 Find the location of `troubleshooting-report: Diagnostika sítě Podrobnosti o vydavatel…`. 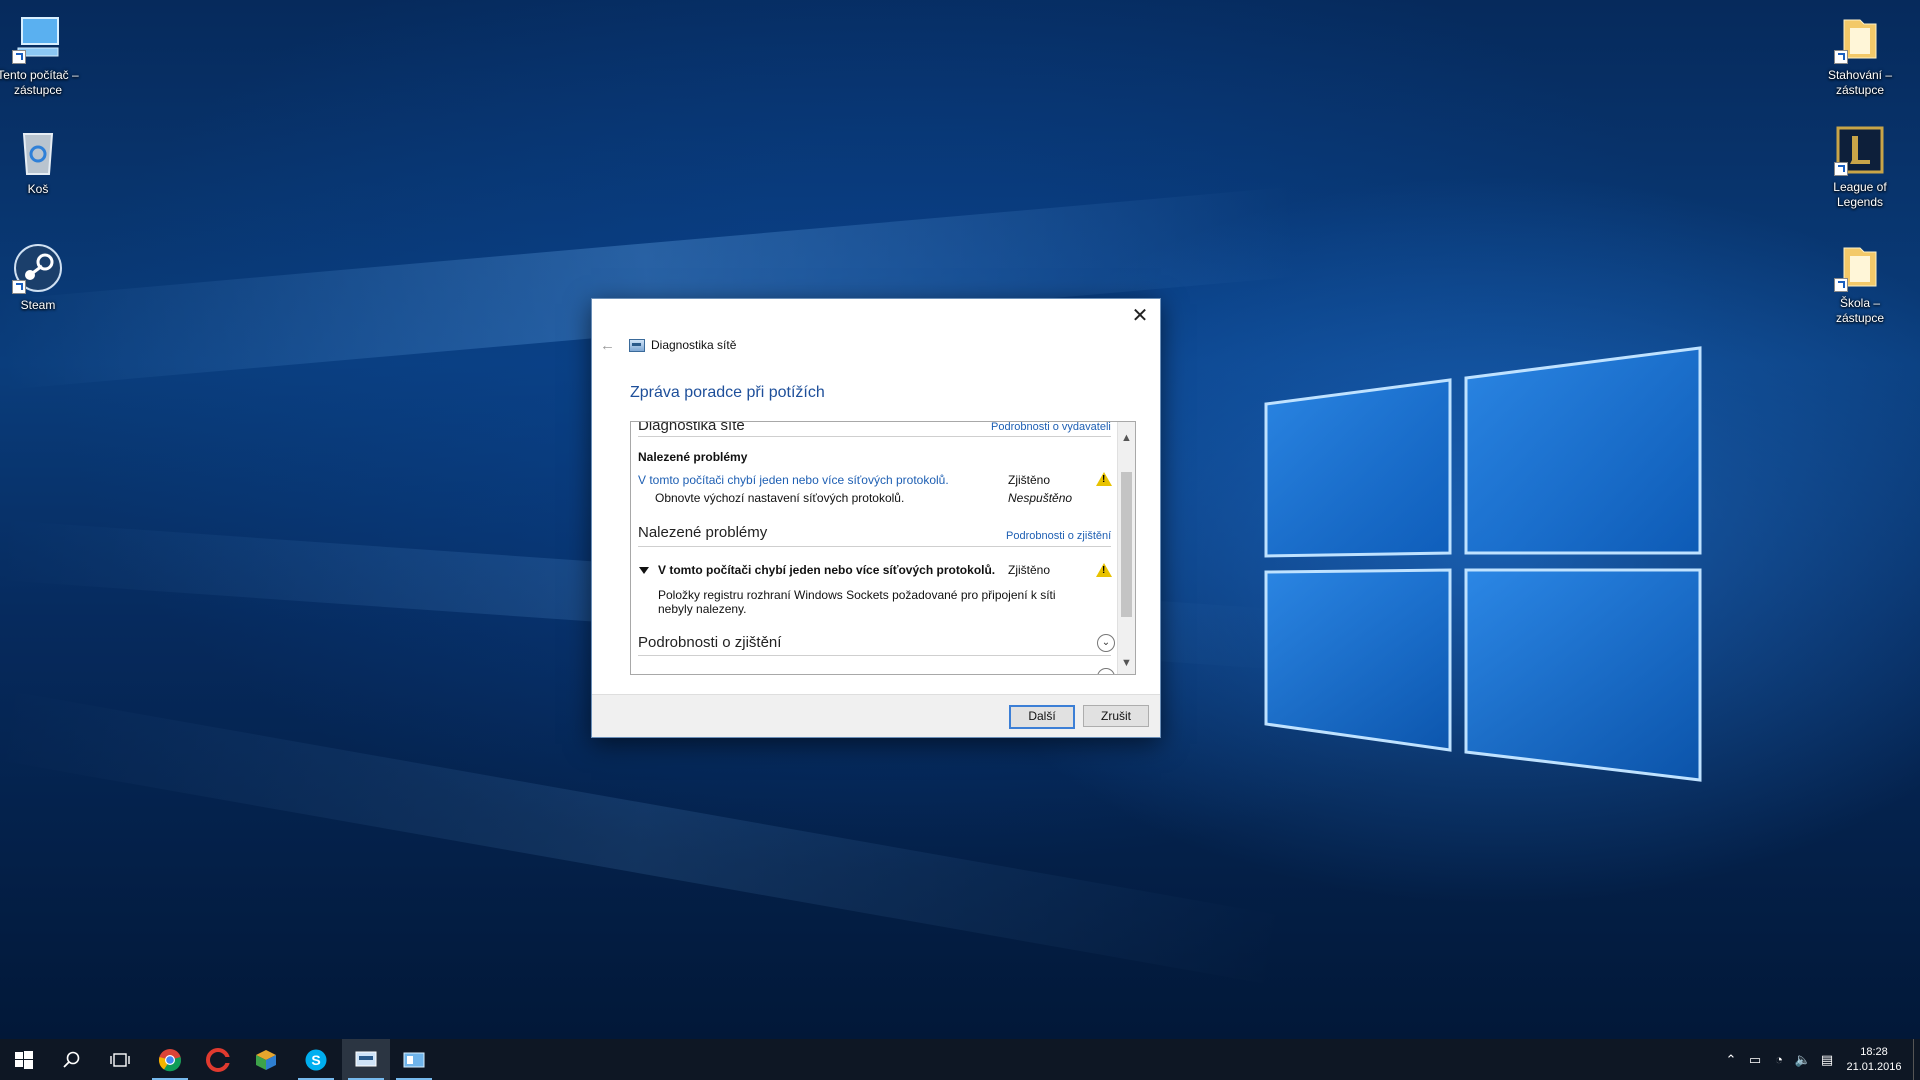

troubleshooting-report: Diagnostika sítě Podrobnosti o vydavatel… is located at coordinates (883, 548).